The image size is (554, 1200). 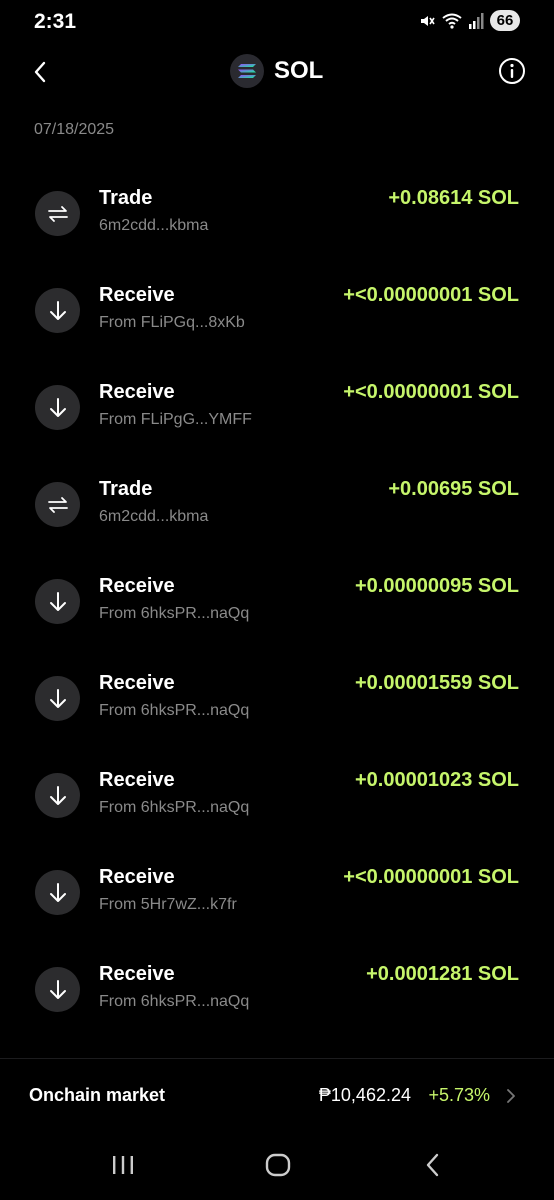 What do you see at coordinates (459, 1095) in the screenshot?
I see `market-change: +5.73%` at bounding box center [459, 1095].